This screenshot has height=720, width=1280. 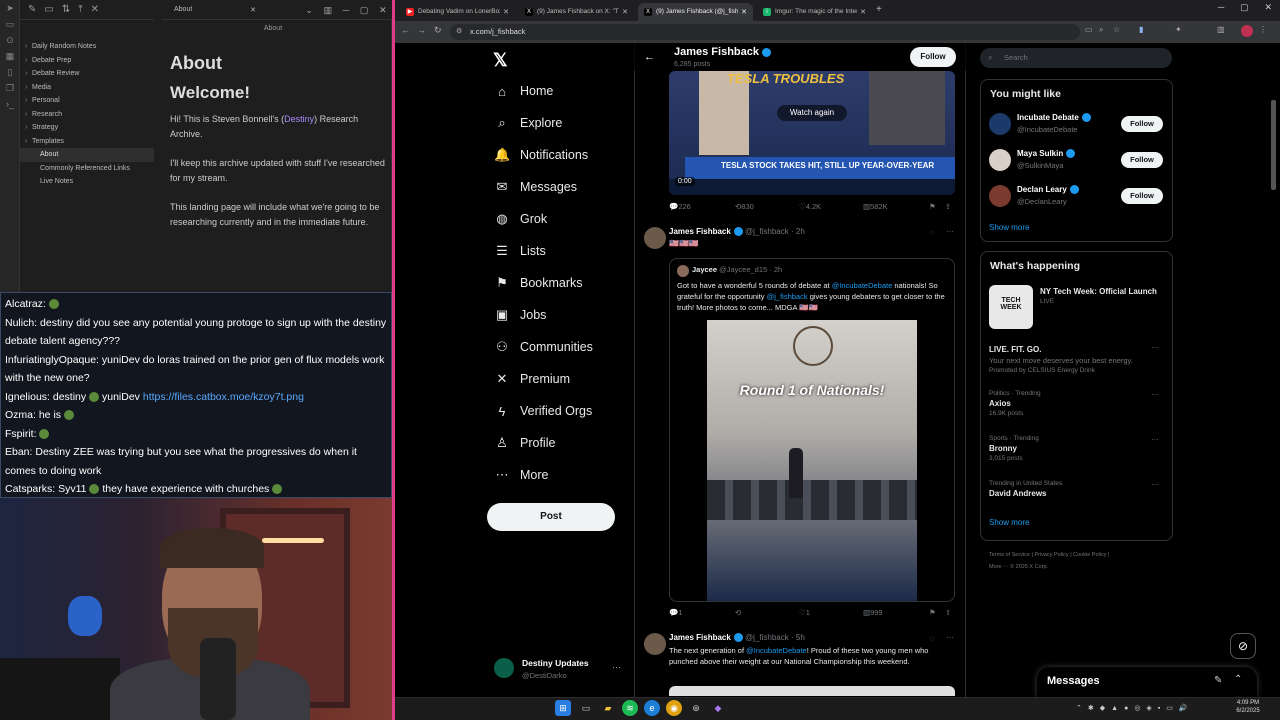 What do you see at coordinates (18, 452) in the screenshot?
I see `chat-username: Eban:` at bounding box center [18, 452].